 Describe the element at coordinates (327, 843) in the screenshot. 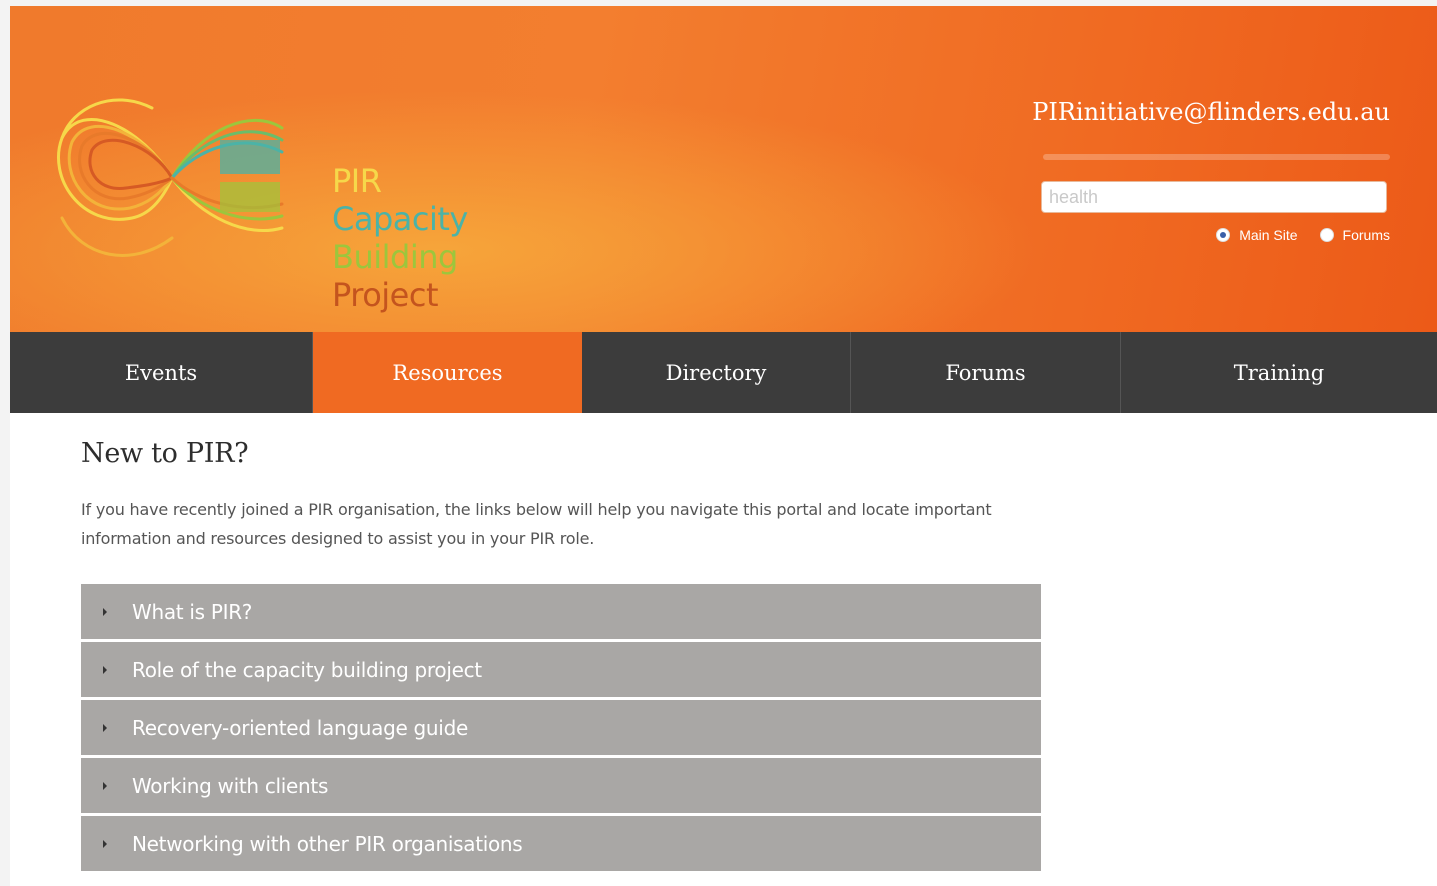

I see `accordion-item-label: Networking with other PIR organisations` at that location.